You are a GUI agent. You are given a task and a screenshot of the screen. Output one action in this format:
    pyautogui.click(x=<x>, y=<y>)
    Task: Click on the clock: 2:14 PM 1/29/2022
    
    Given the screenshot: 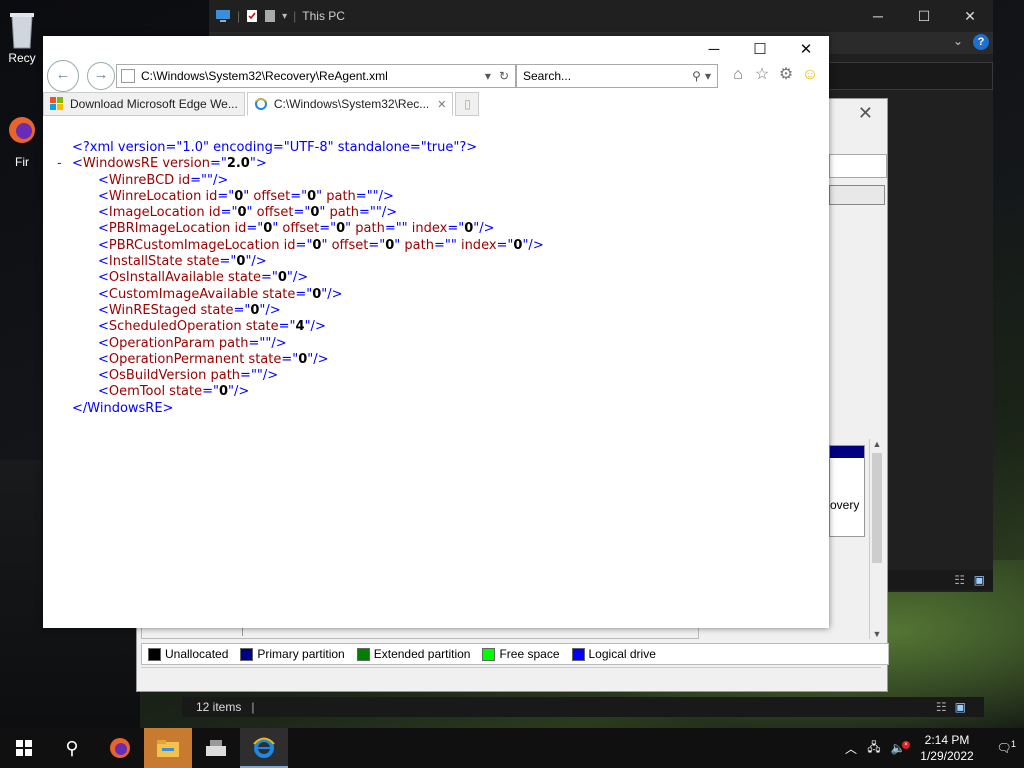 What is the action you would take?
    pyautogui.click(x=947, y=748)
    